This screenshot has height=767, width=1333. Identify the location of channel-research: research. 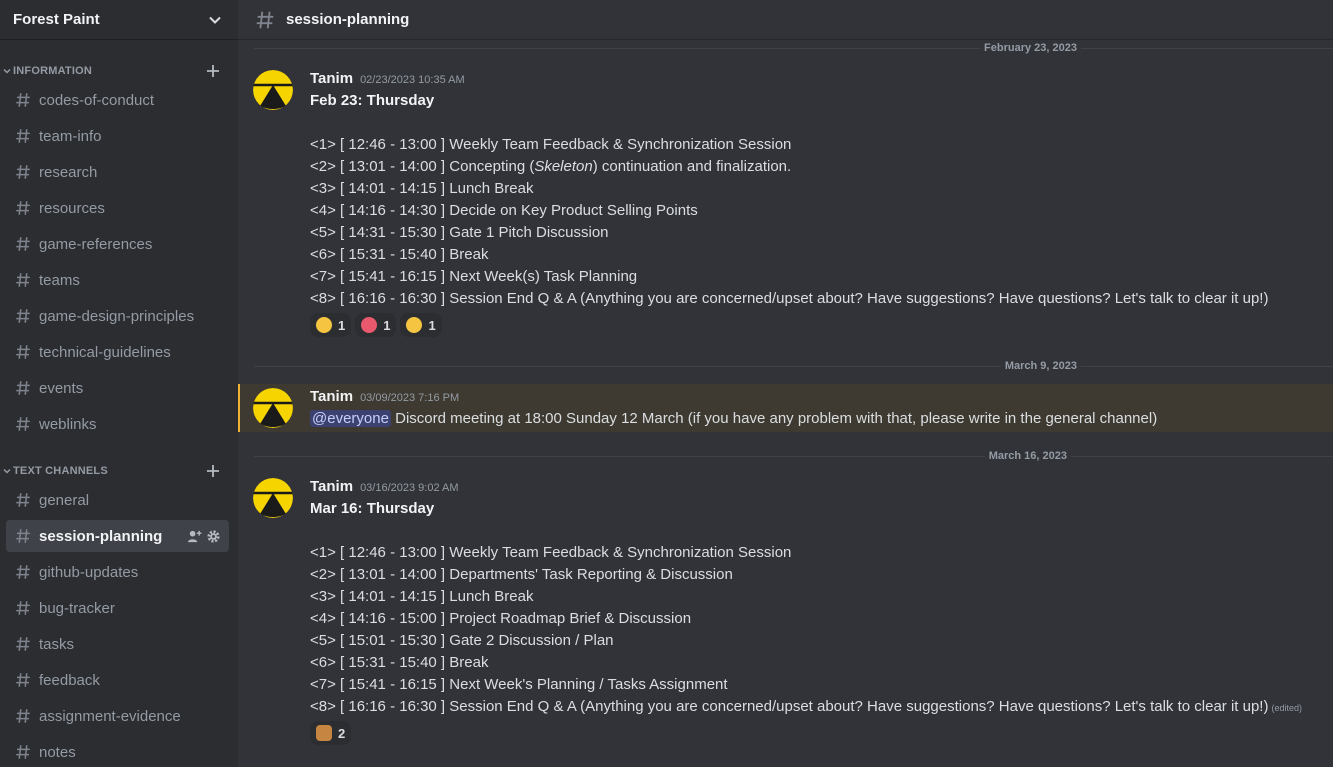
(117, 172).